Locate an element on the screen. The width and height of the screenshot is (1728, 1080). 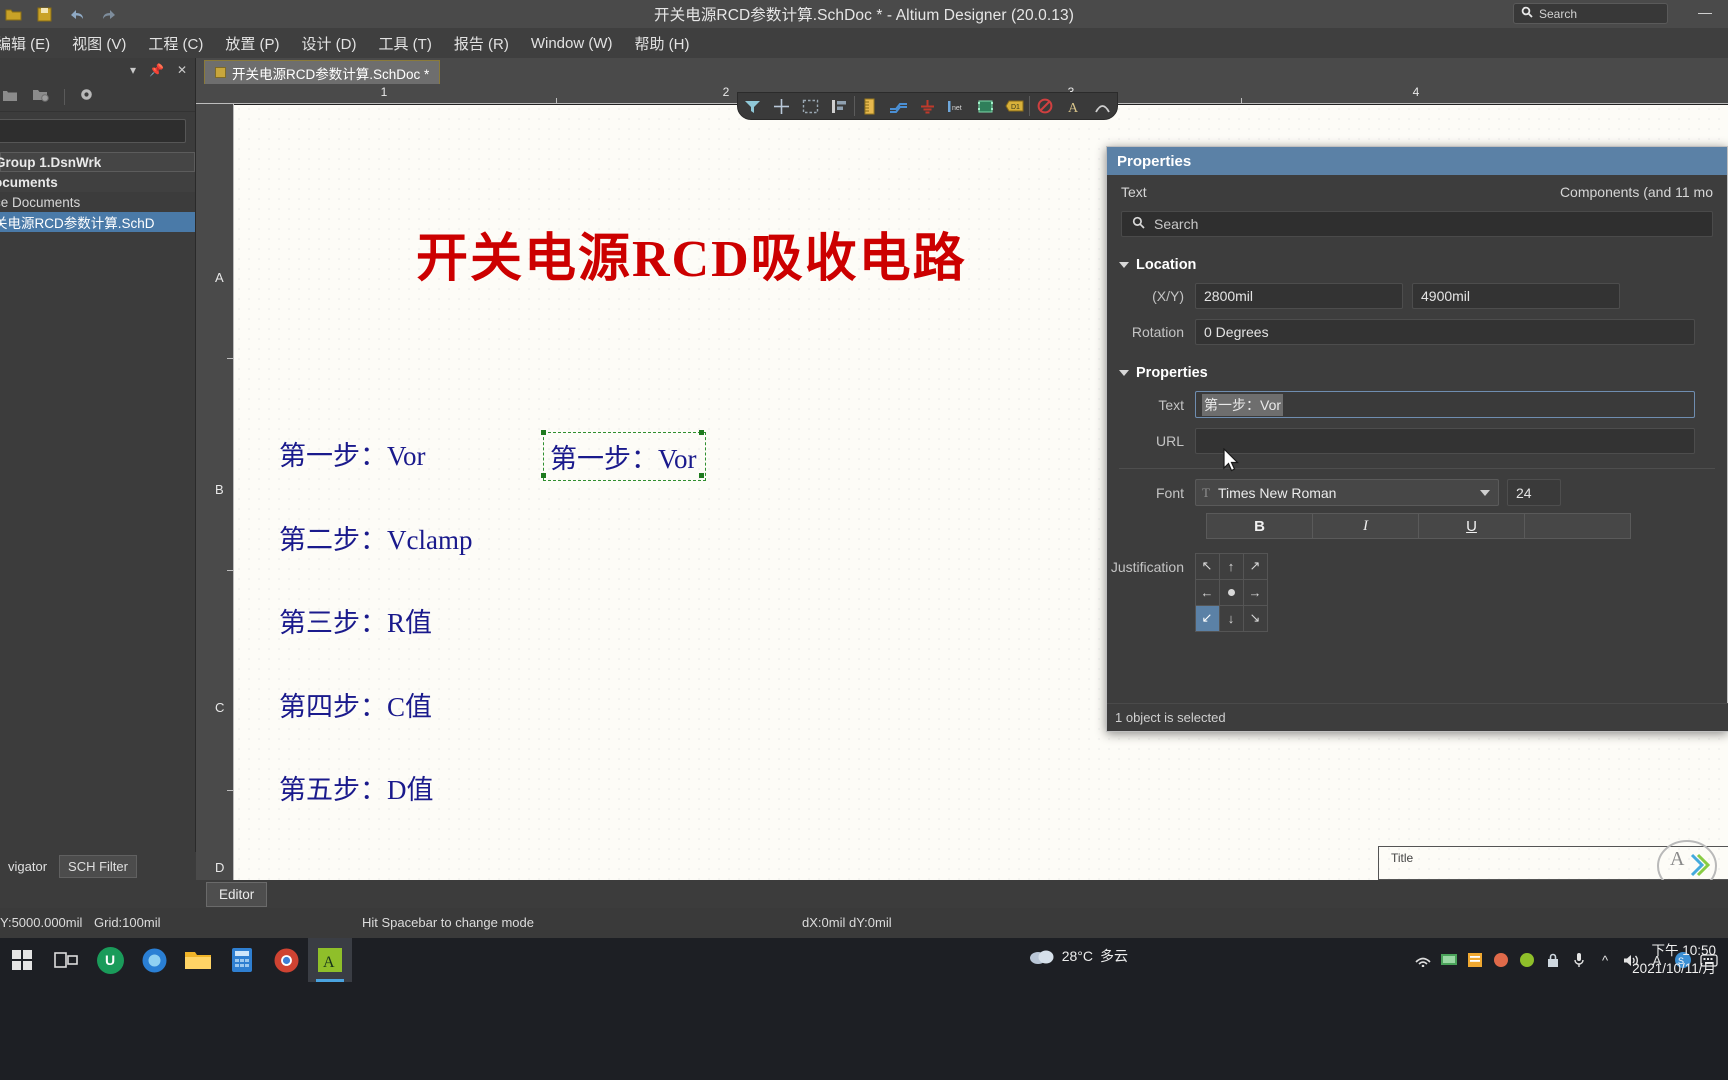
document-tab-schdoc: 开关电源RCD参数计算.SchDoc * is located at coordinates (322, 72).